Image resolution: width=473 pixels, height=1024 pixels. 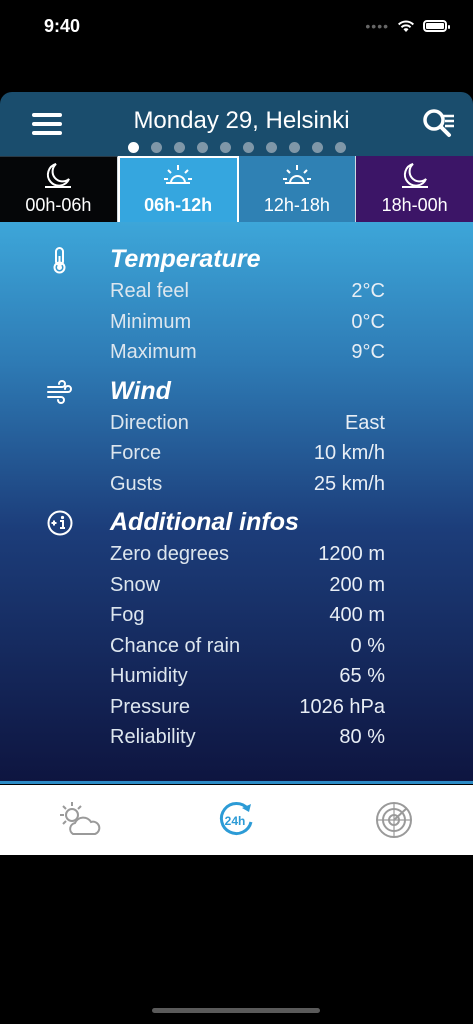 What do you see at coordinates (247, 423) in the screenshot?
I see `table-row: Direction East` at bounding box center [247, 423].